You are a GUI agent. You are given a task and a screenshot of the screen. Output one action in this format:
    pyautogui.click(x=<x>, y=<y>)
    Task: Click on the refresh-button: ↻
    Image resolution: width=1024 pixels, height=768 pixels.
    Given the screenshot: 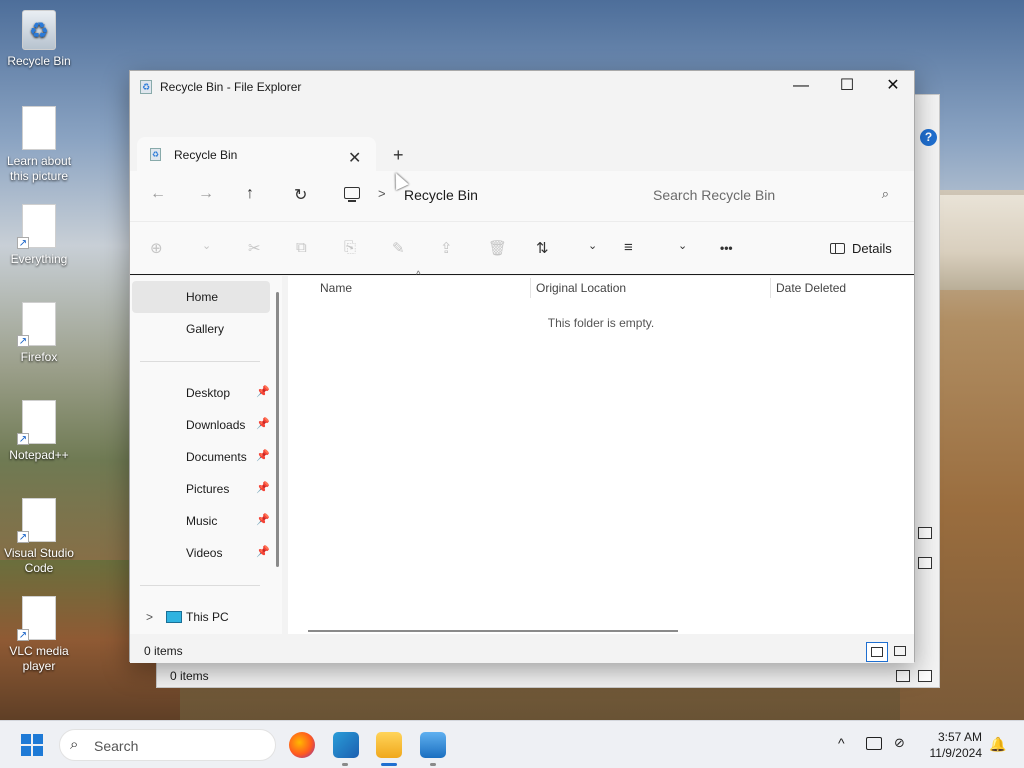 What is the action you would take?
    pyautogui.click(x=300, y=195)
    